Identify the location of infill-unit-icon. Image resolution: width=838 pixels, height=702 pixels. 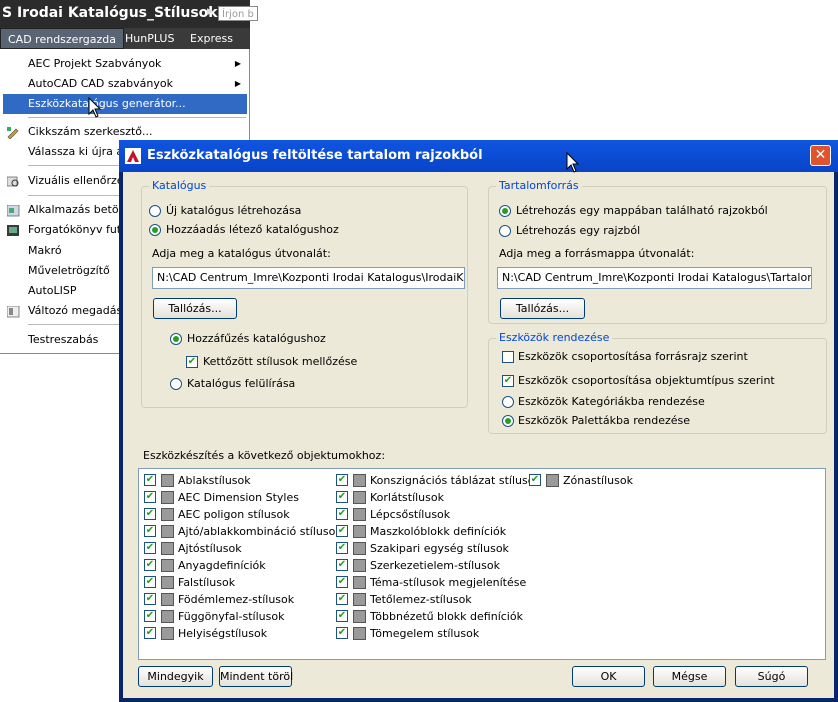
(359, 548).